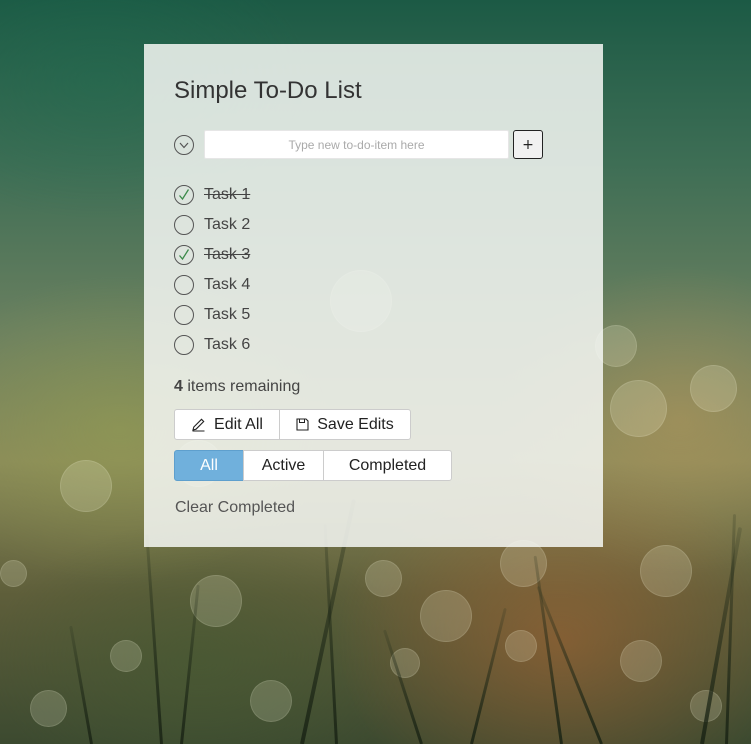  I want to click on todo-label: Task 2, so click(227, 225).